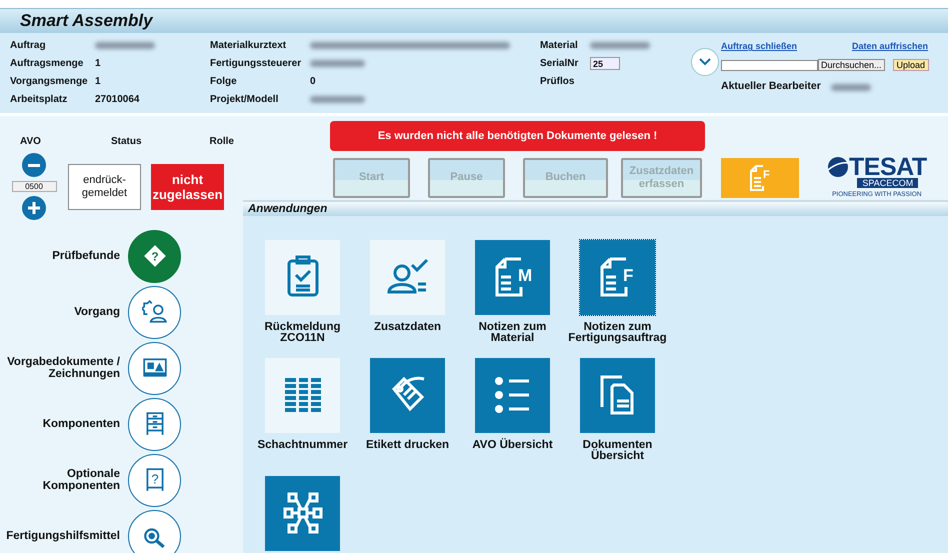 This screenshot has height=555, width=948. I want to click on avo-field: 0500, so click(34, 186).